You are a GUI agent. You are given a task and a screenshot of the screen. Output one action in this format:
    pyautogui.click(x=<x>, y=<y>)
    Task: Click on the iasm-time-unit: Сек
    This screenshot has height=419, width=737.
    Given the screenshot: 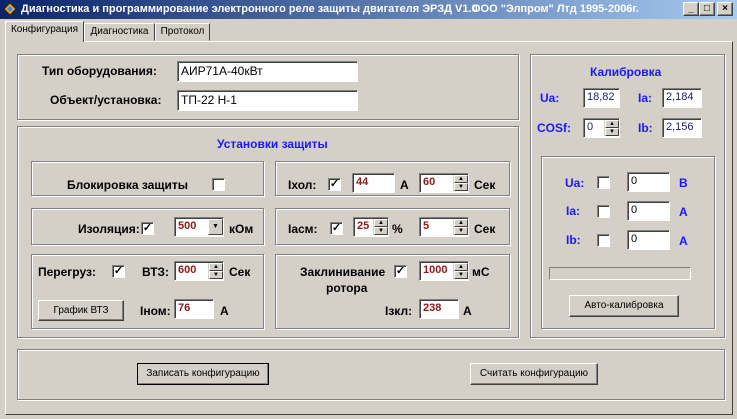 What is the action you would take?
    pyautogui.click(x=485, y=229)
    